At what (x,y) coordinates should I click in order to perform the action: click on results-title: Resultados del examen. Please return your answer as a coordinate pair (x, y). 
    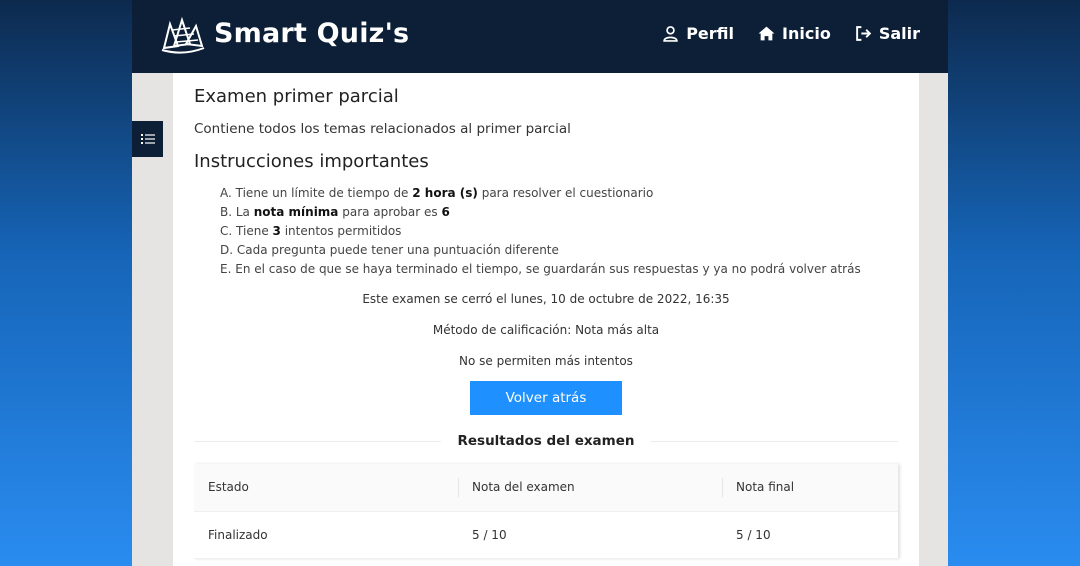
    Looking at the image, I should click on (546, 441).